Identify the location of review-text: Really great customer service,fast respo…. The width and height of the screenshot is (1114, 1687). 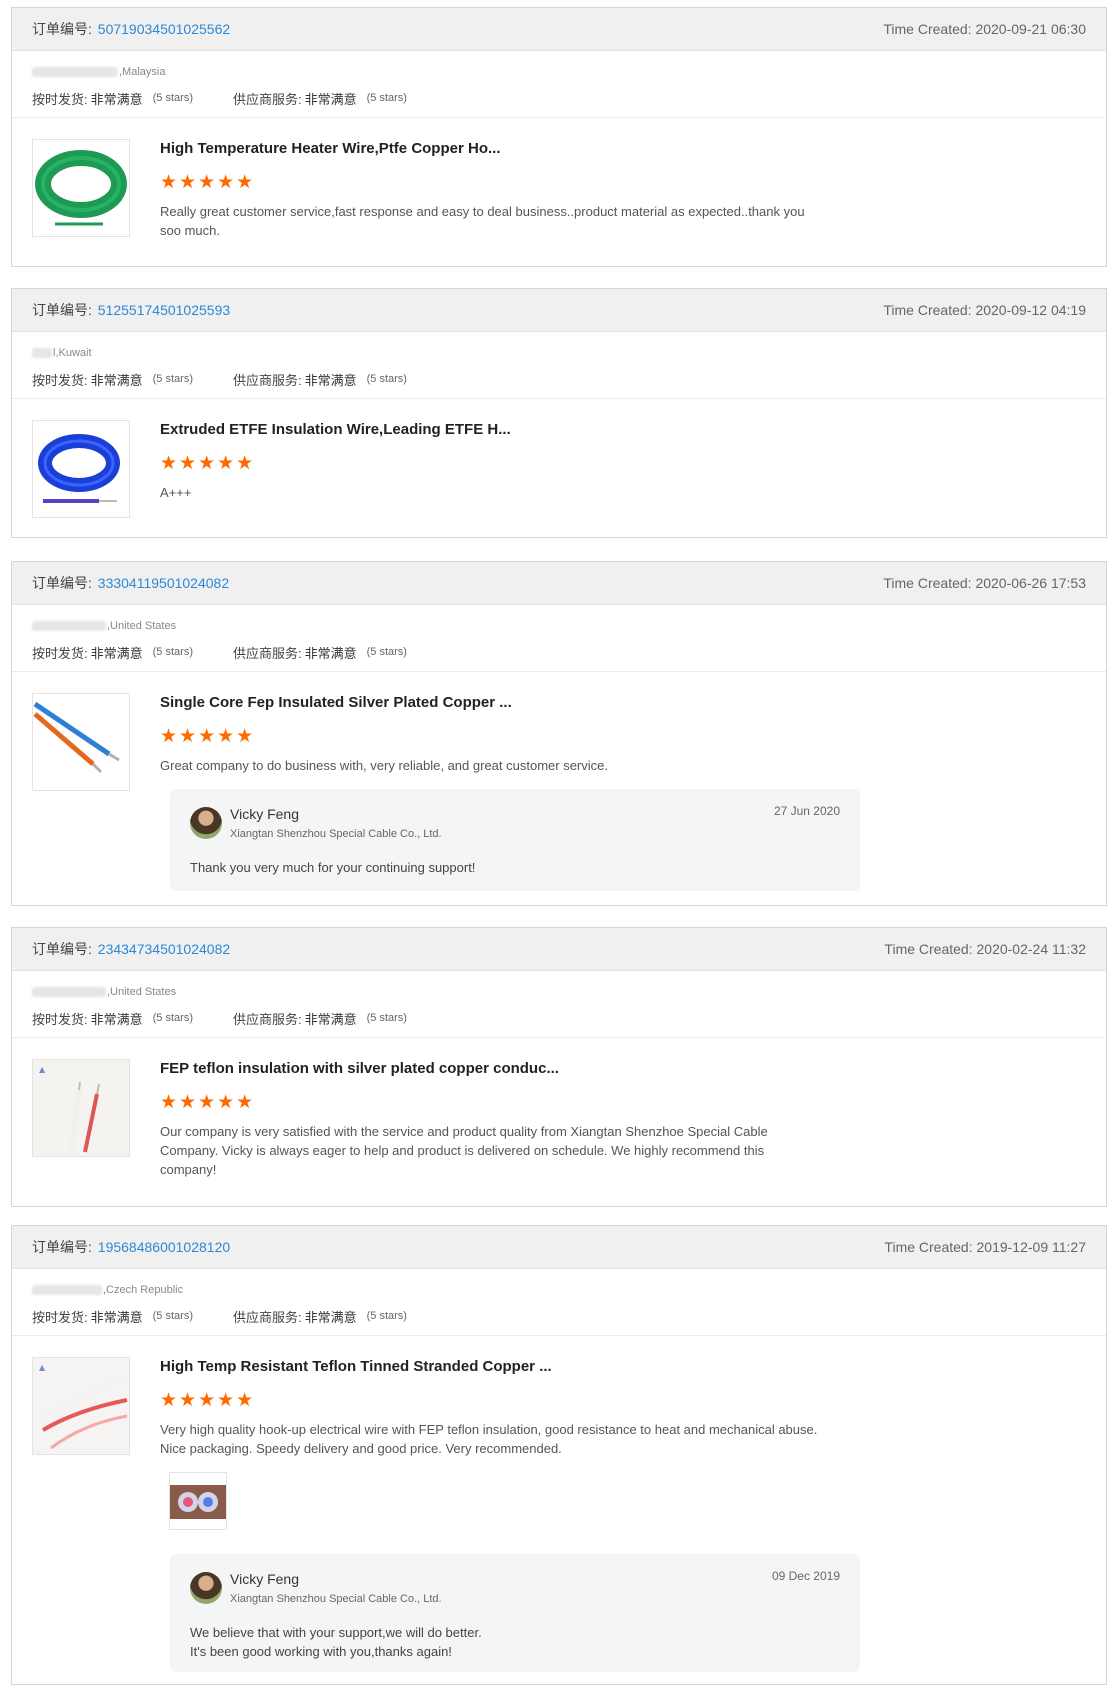
(482, 221).